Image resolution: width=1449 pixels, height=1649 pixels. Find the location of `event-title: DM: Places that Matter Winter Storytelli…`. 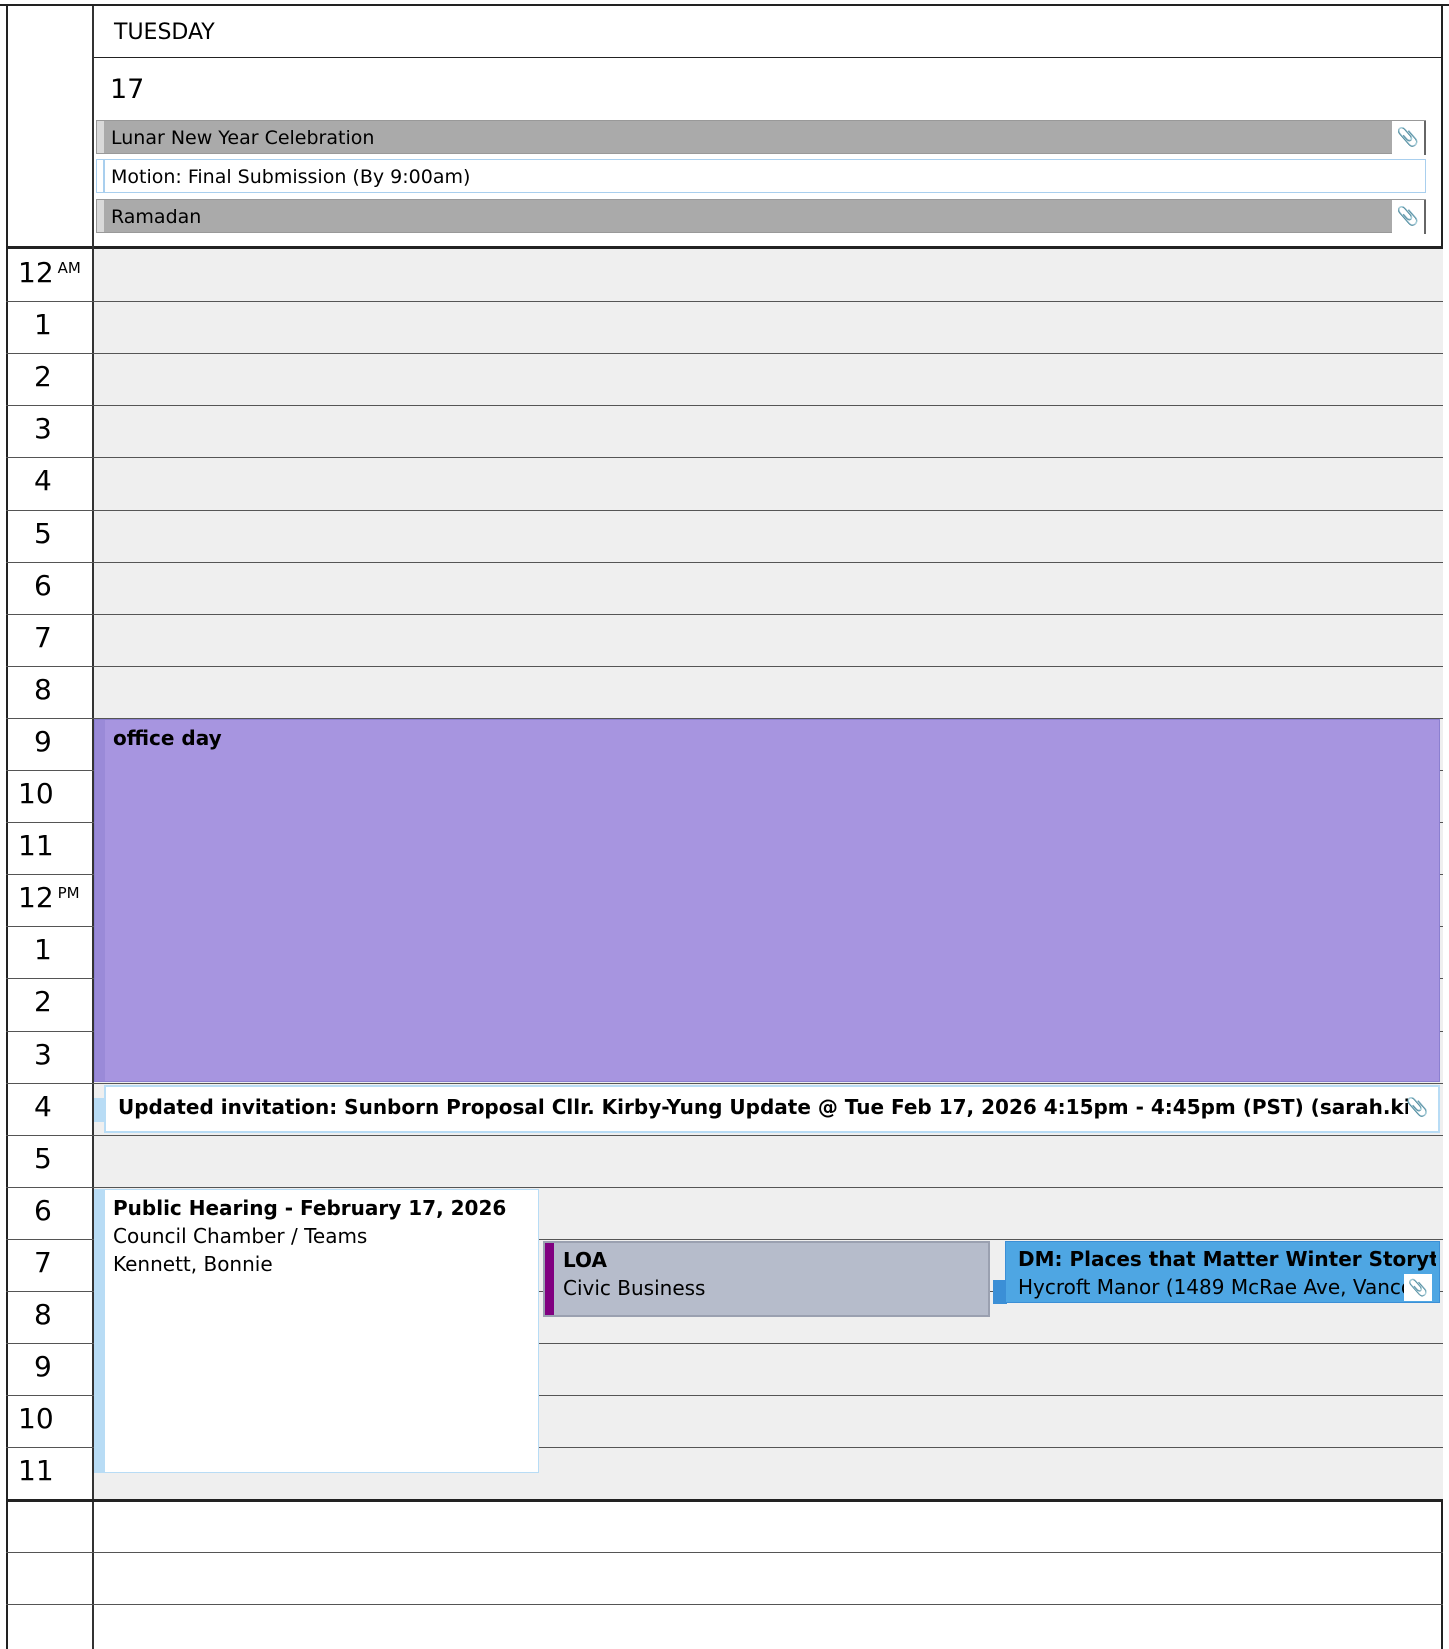

event-title: DM: Places that Matter Winter Storytelli… is located at coordinates (1227, 1259).